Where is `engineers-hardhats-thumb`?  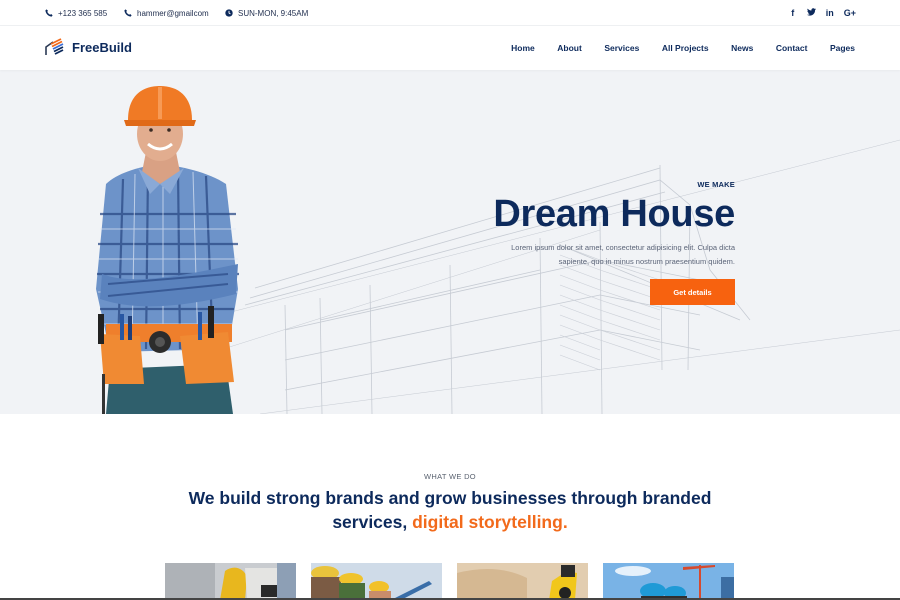
engineers-hardhats-thumb is located at coordinates (376, 581).